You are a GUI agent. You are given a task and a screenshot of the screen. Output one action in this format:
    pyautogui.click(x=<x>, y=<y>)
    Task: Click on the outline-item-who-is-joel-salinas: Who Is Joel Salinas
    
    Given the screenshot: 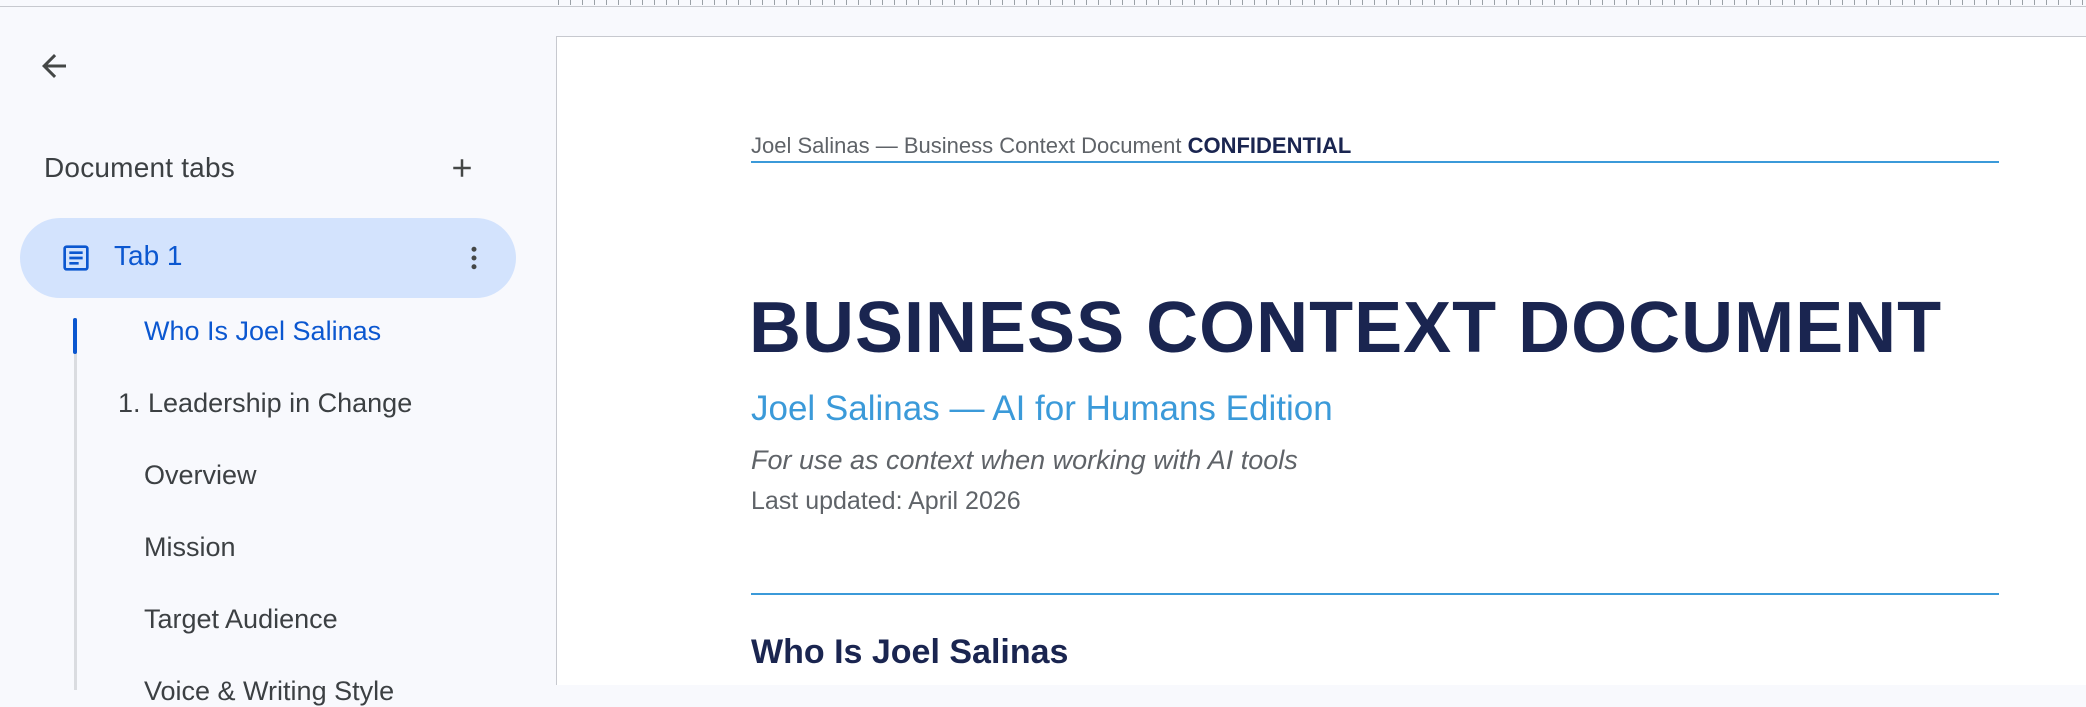 What is the action you would take?
    pyautogui.click(x=262, y=331)
    